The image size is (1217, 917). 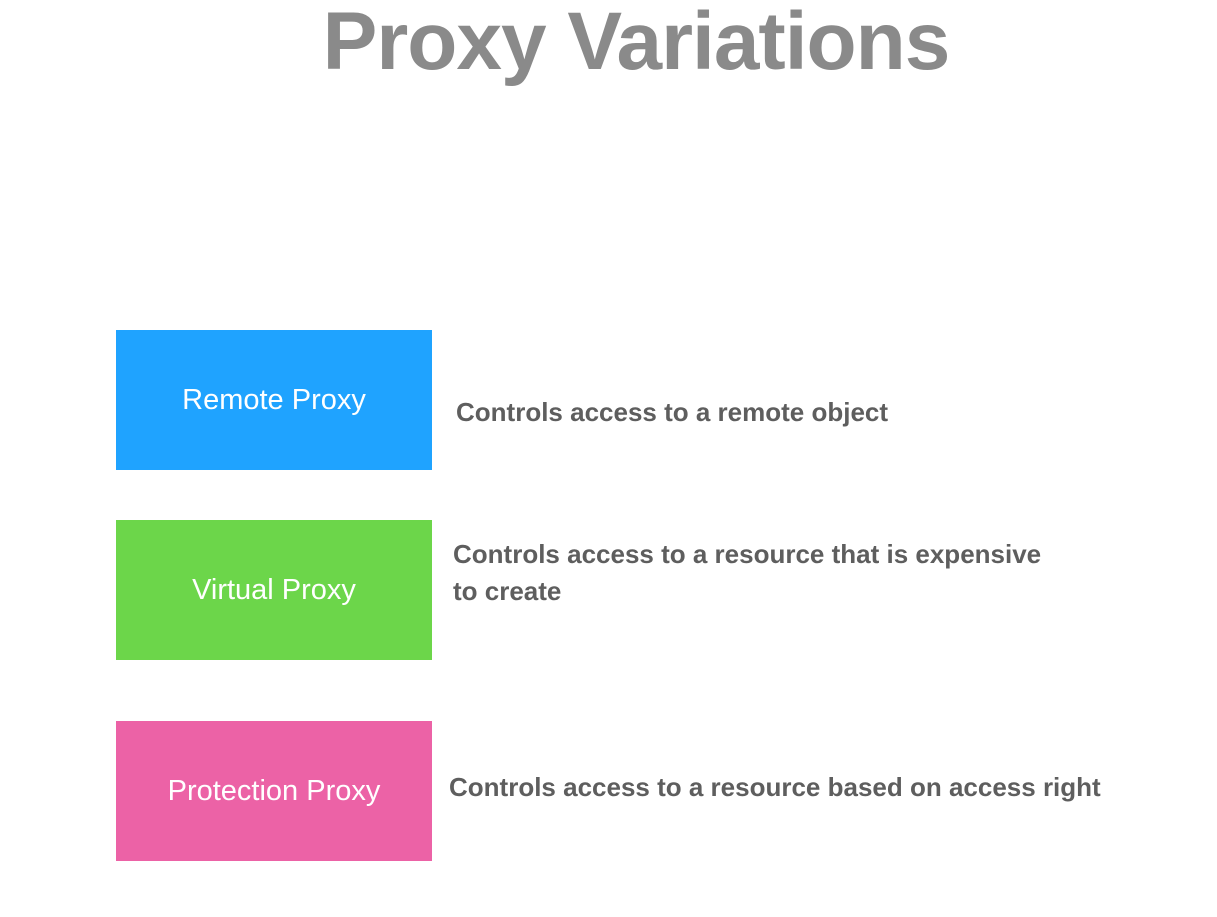 I want to click on virtual-proxy-label: Virtual Proxy, so click(x=274, y=589).